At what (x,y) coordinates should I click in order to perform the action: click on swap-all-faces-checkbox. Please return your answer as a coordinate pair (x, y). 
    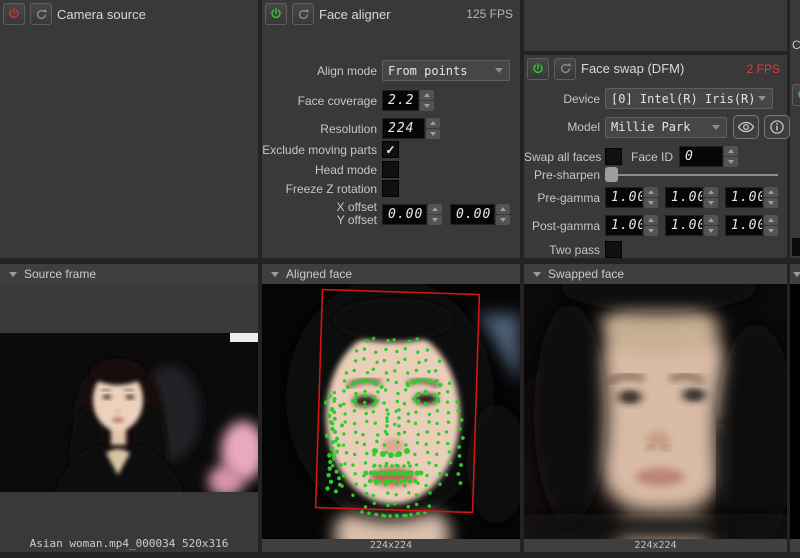
    Looking at the image, I should click on (613, 156).